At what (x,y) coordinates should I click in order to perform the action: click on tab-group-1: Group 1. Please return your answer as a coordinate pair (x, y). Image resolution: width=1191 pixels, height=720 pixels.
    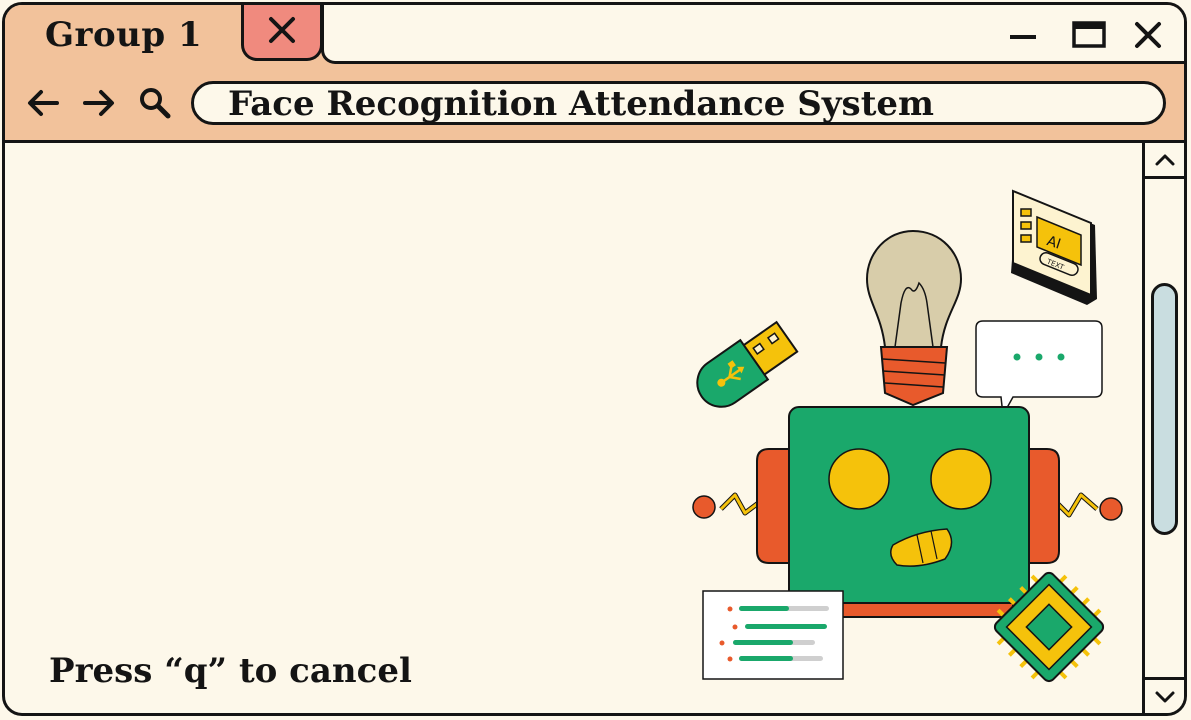
    Looking at the image, I should click on (123, 34).